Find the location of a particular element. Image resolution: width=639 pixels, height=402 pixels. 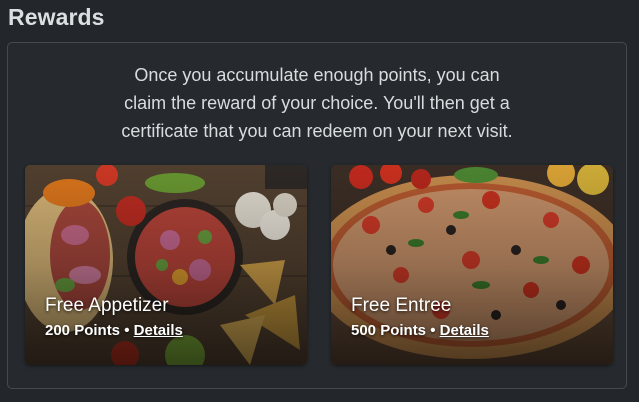

page-title: Rewards is located at coordinates (56, 17).